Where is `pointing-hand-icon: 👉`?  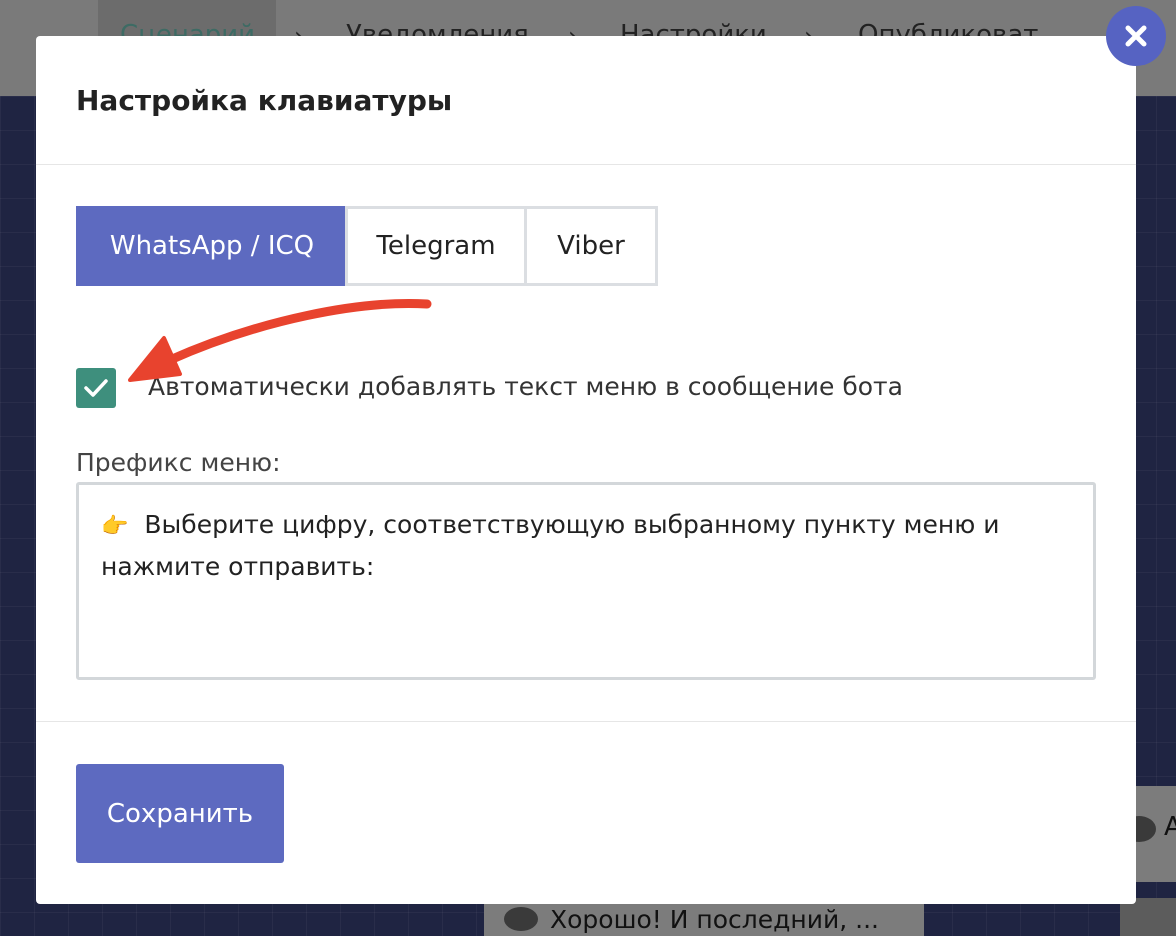
pointing-hand-icon: 👉 is located at coordinates (115, 526).